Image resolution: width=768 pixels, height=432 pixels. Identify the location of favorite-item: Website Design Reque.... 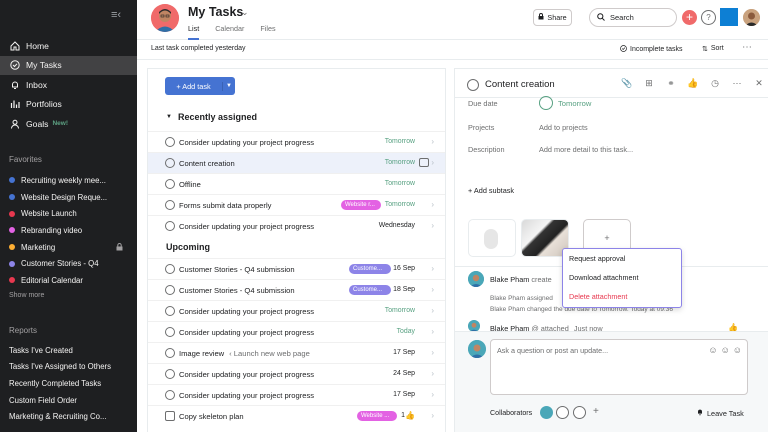
(68, 197).